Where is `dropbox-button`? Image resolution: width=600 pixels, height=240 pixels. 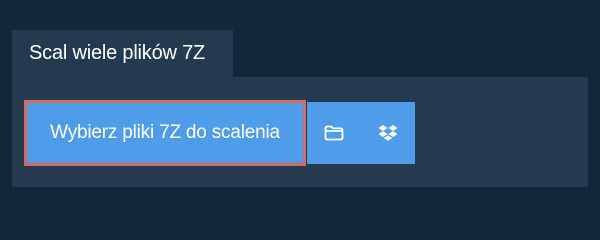 dropbox-button is located at coordinates (388, 133).